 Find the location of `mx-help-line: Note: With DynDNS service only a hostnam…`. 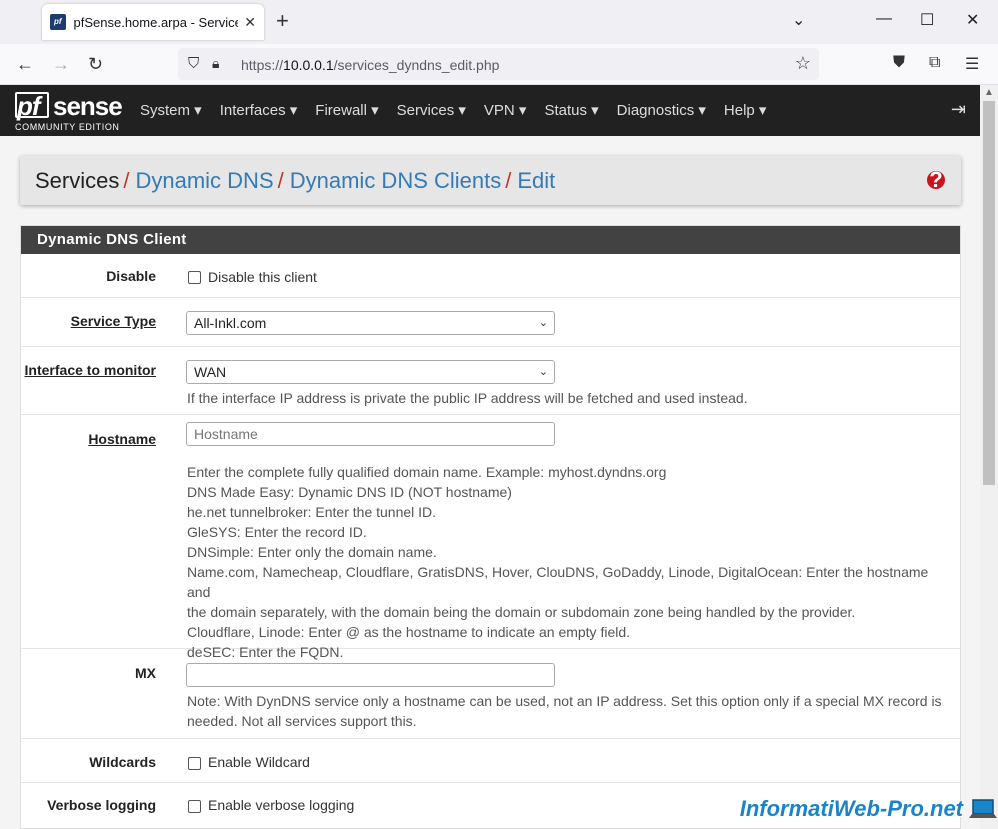

mx-help-line: Note: With DynDNS service only a hostnam… is located at coordinates (564, 701).